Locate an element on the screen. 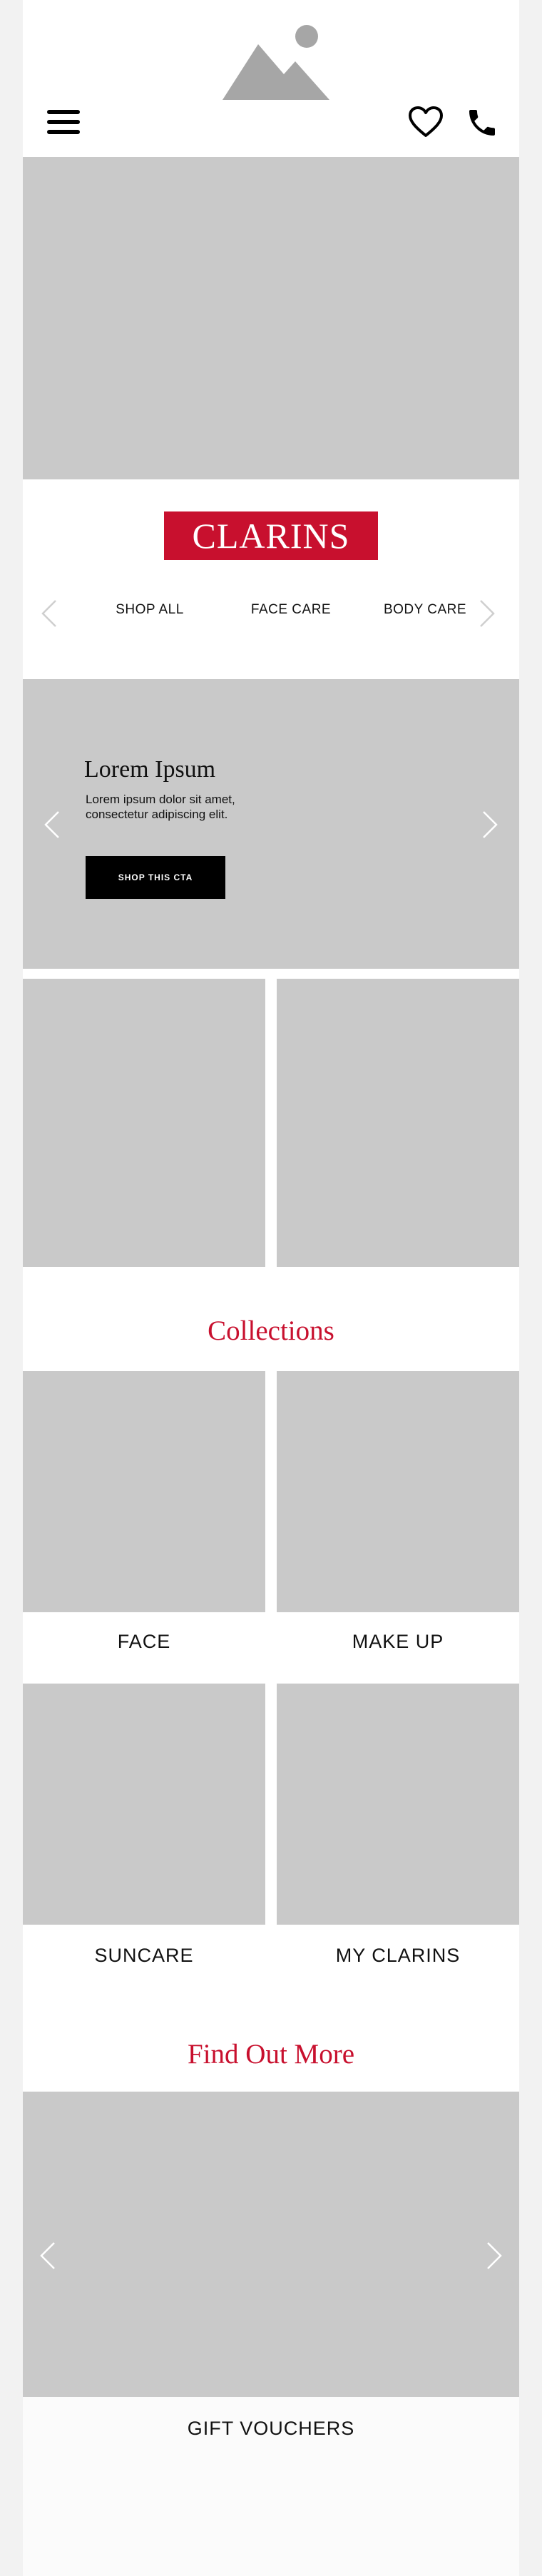  feature-tile-left is located at coordinates (144, 1123).